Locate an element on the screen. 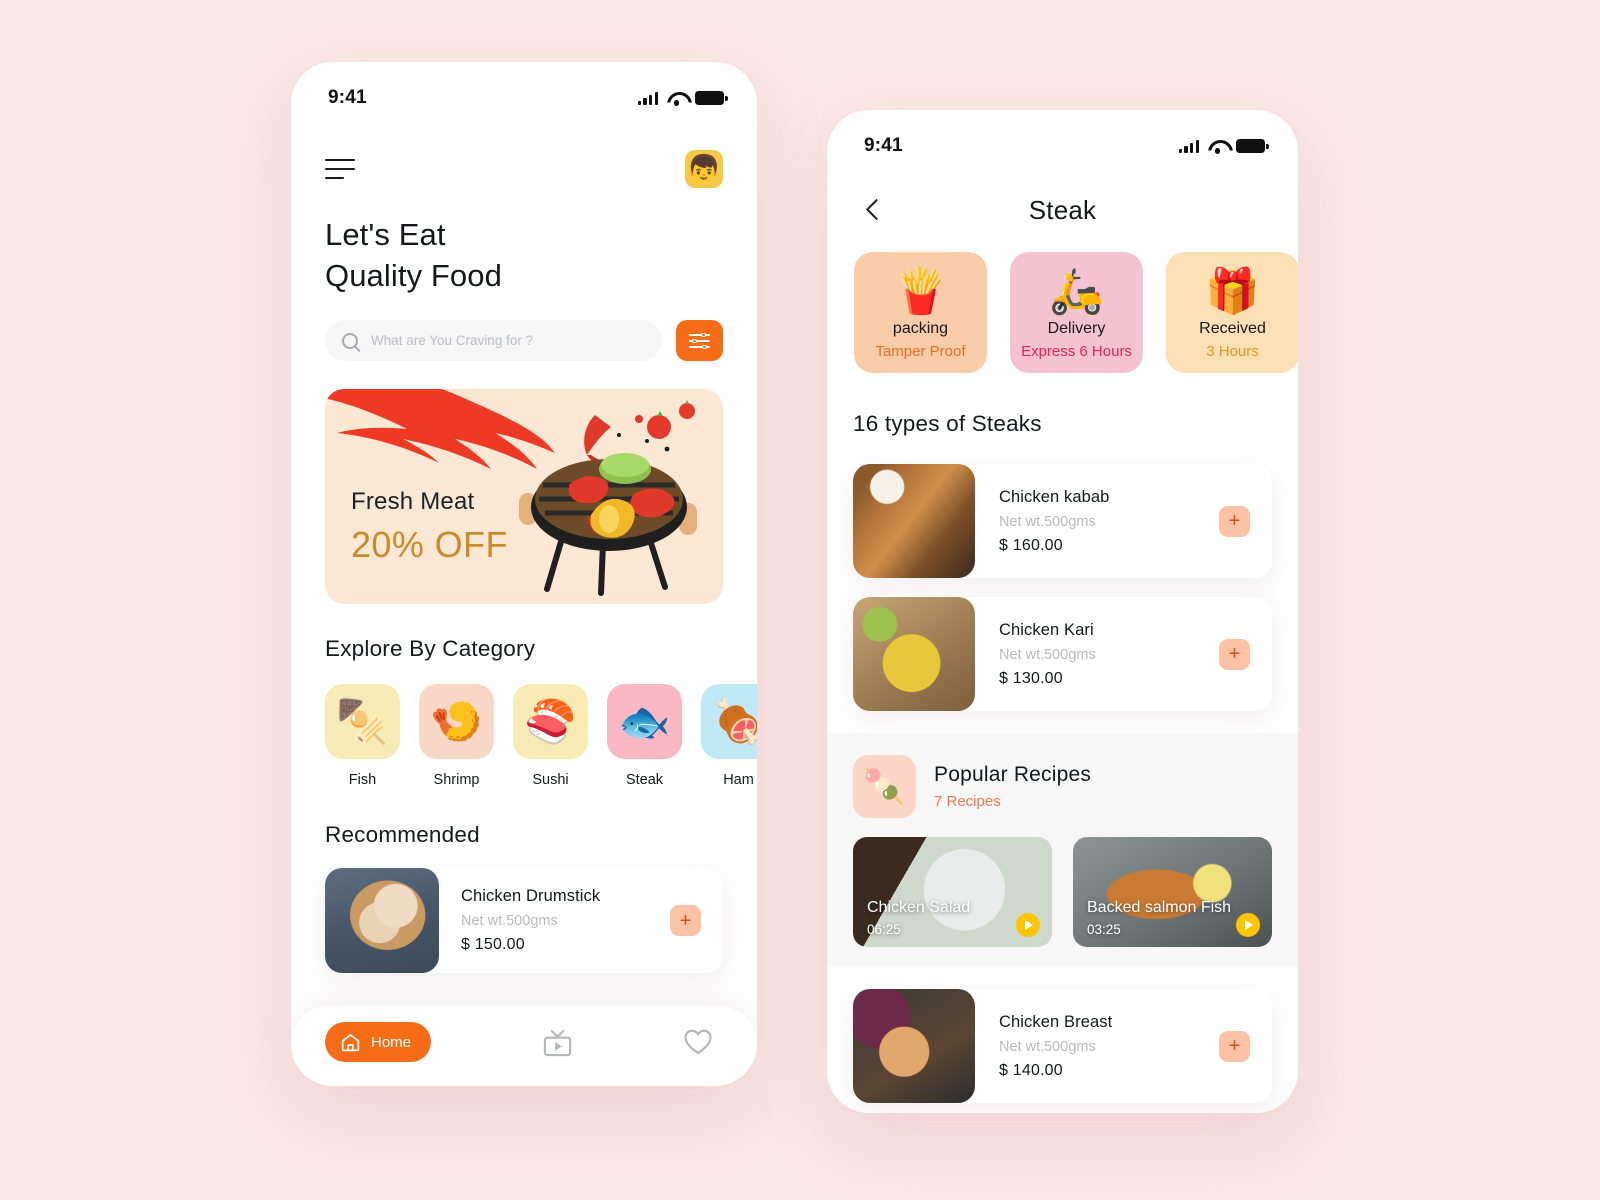 The width and height of the screenshot is (1600, 1200). heart-icon is located at coordinates (698, 1042).